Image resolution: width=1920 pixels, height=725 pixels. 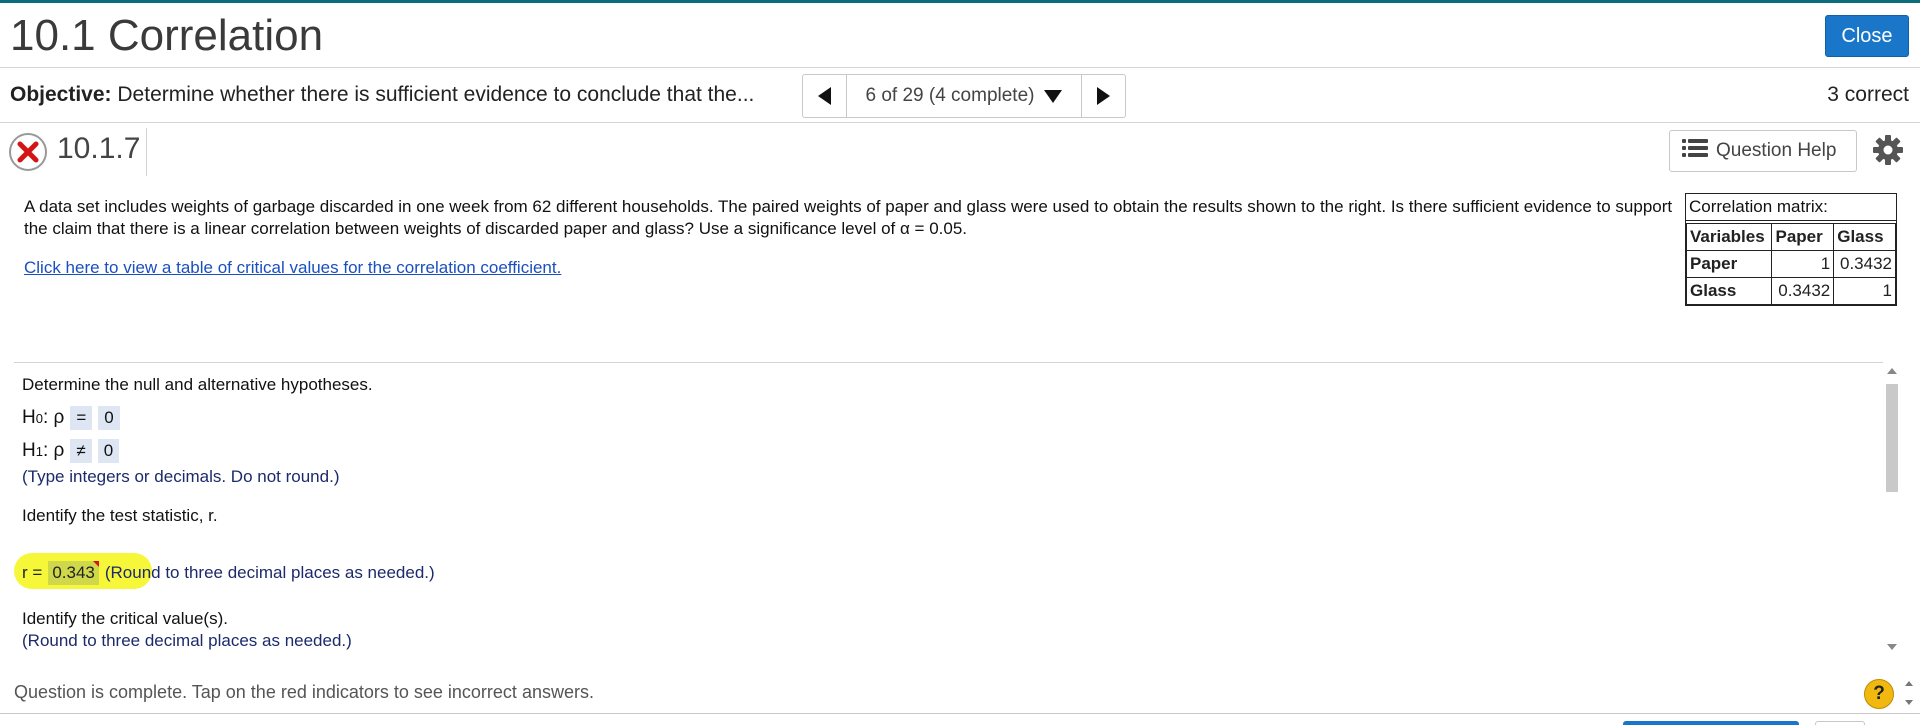 What do you see at coordinates (108, 451) in the screenshot?
I see `h1-value-field: 0` at bounding box center [108, 451].